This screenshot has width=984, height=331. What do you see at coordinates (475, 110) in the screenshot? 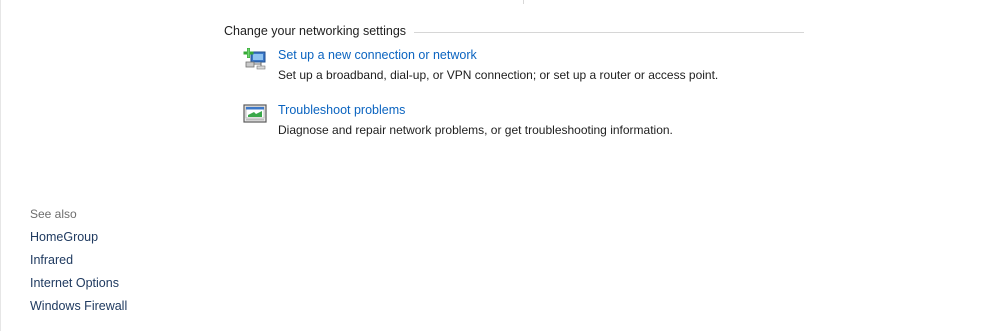
I see `troubleshoot-link: Troubleshoot problems` at bounding box center [475, 110].